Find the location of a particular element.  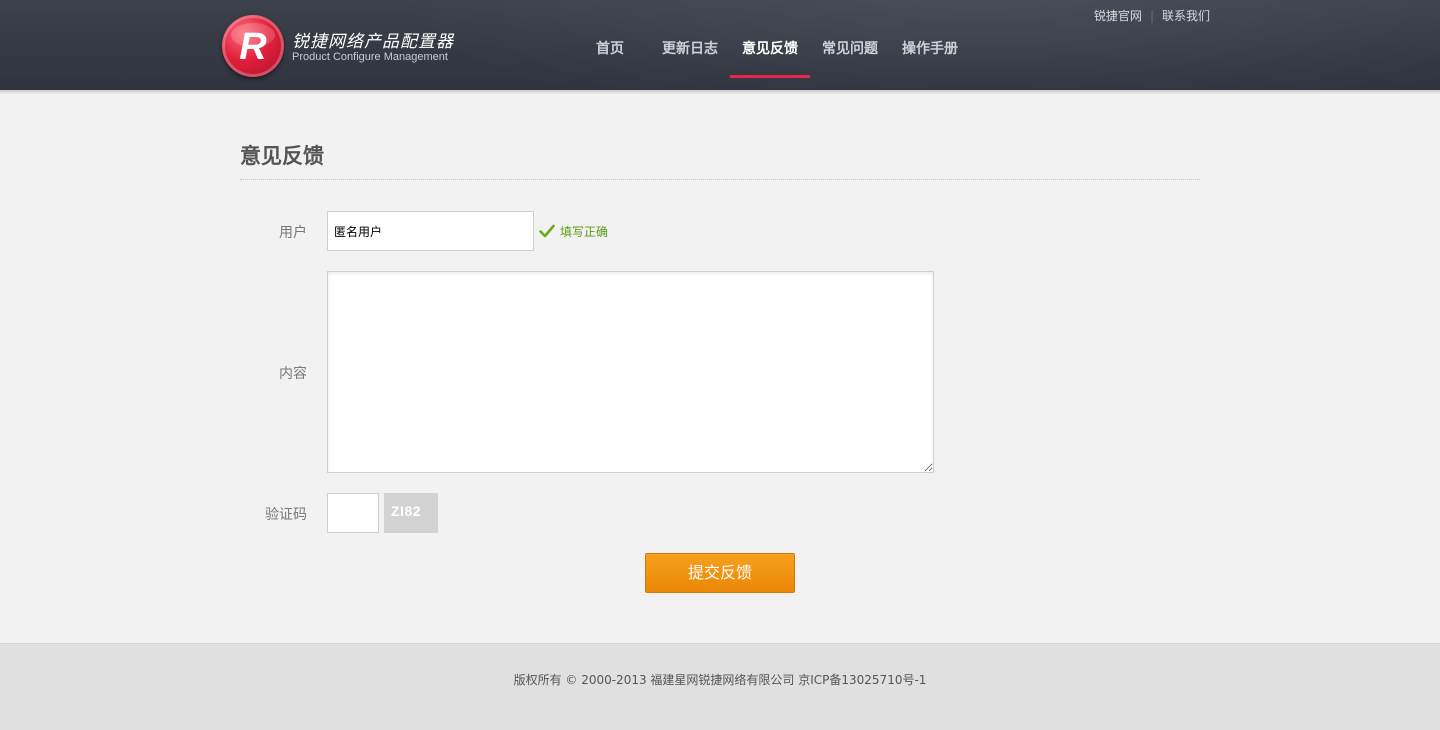

nav-item-feedback: 意见反馈 is located at coordinates (770, 54).